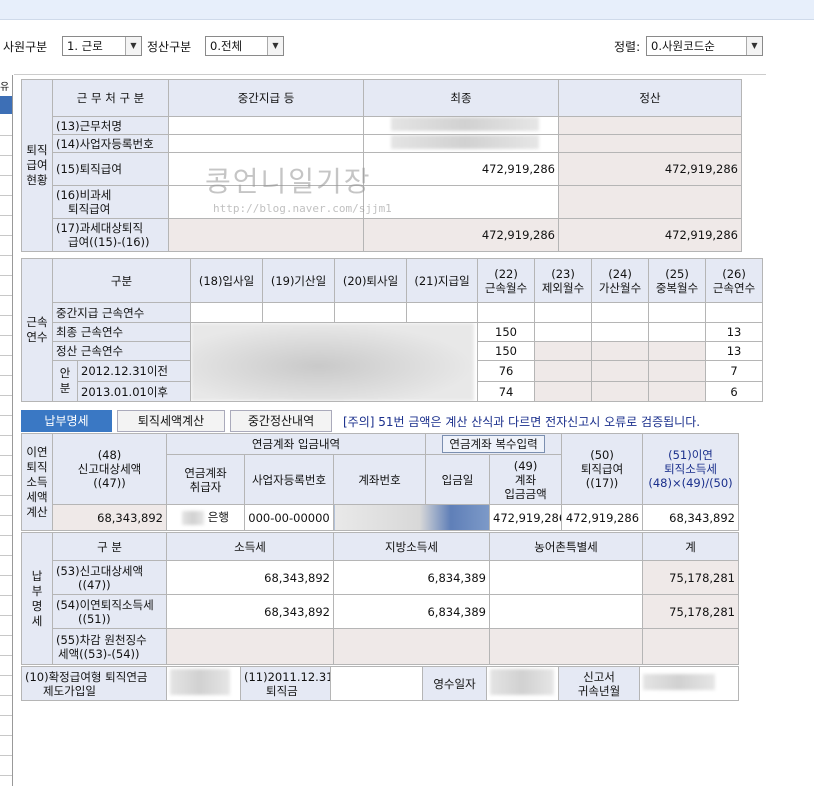 This screenshot has height=786, width=814. Describe the element at coordinates (506, 351) in the screenshot. I see `settle-months: 150` at that location.